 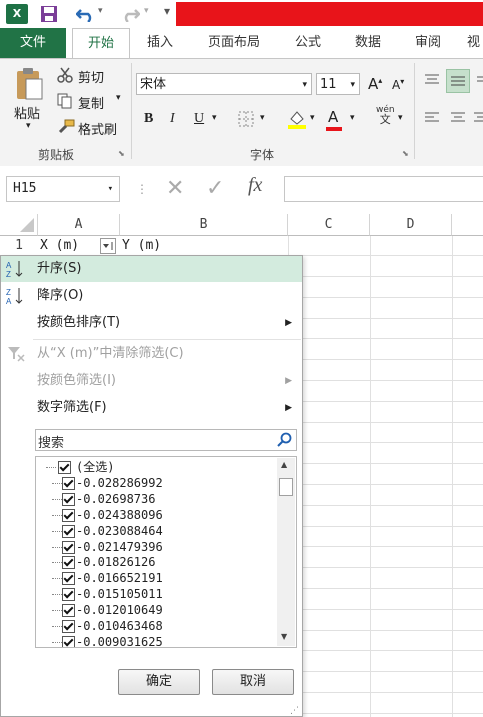 I want to click on align-left-icon, so click(x=432, y=118).